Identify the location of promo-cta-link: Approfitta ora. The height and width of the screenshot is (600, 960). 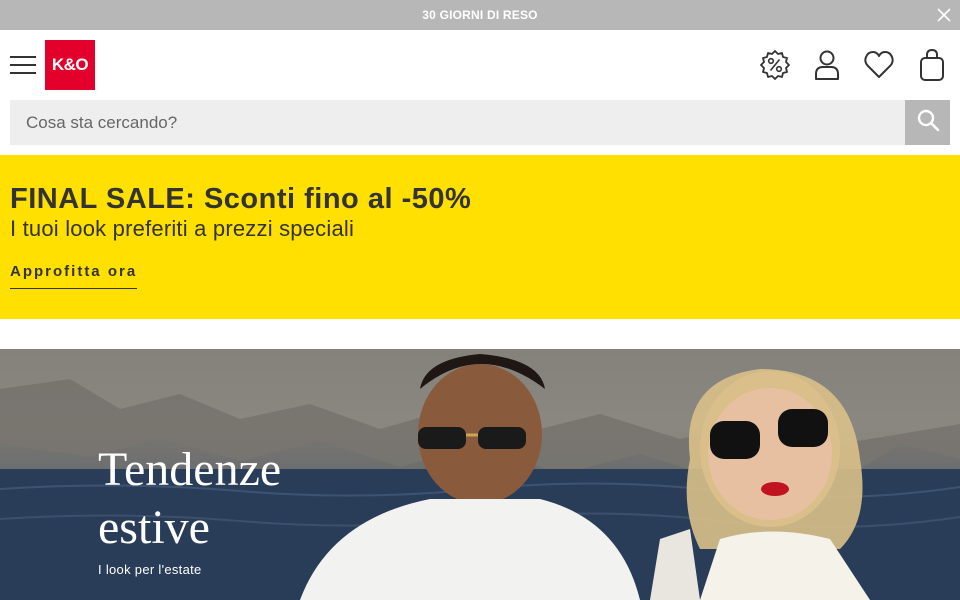
(74, 276).